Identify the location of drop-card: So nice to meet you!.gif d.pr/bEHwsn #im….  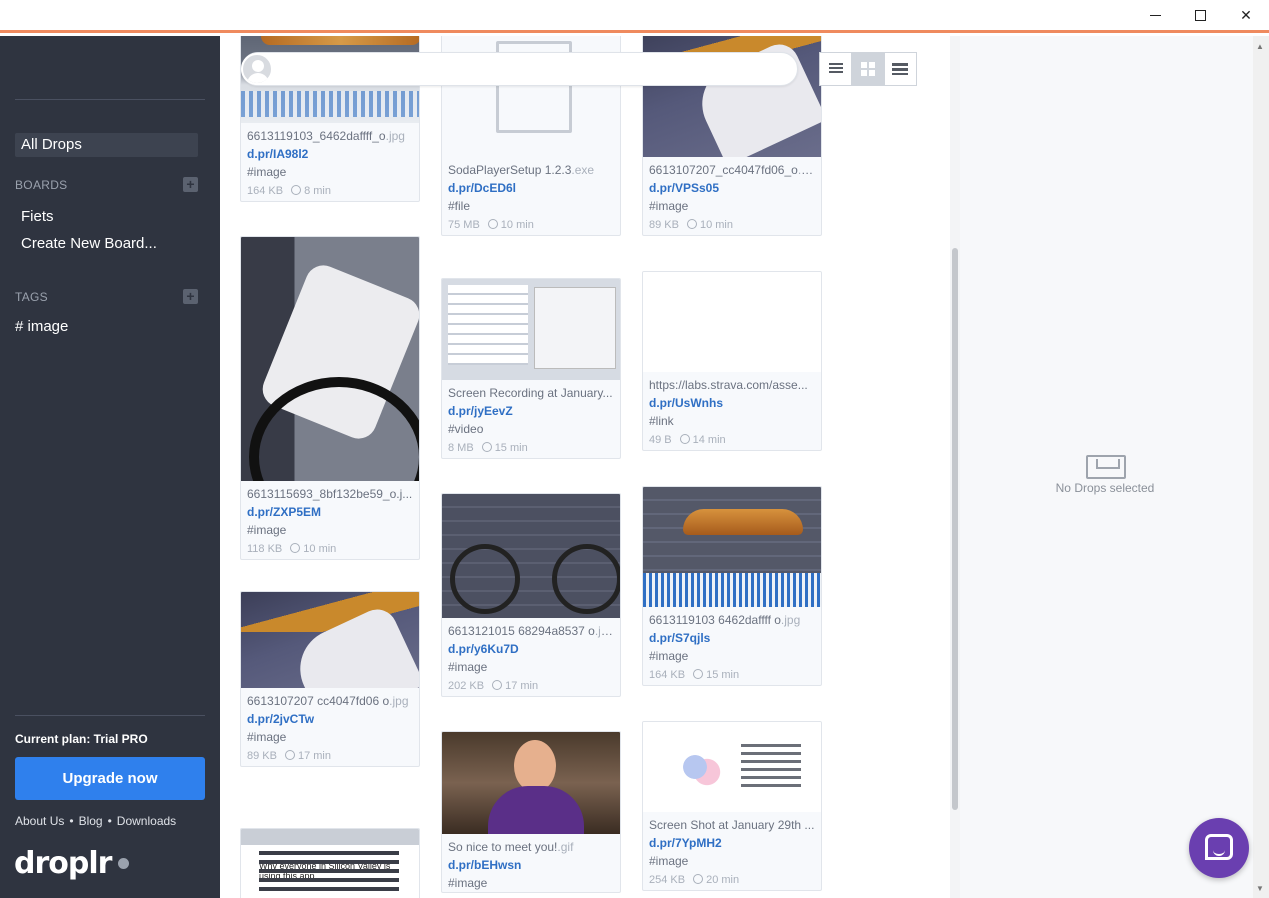
(531, 812).